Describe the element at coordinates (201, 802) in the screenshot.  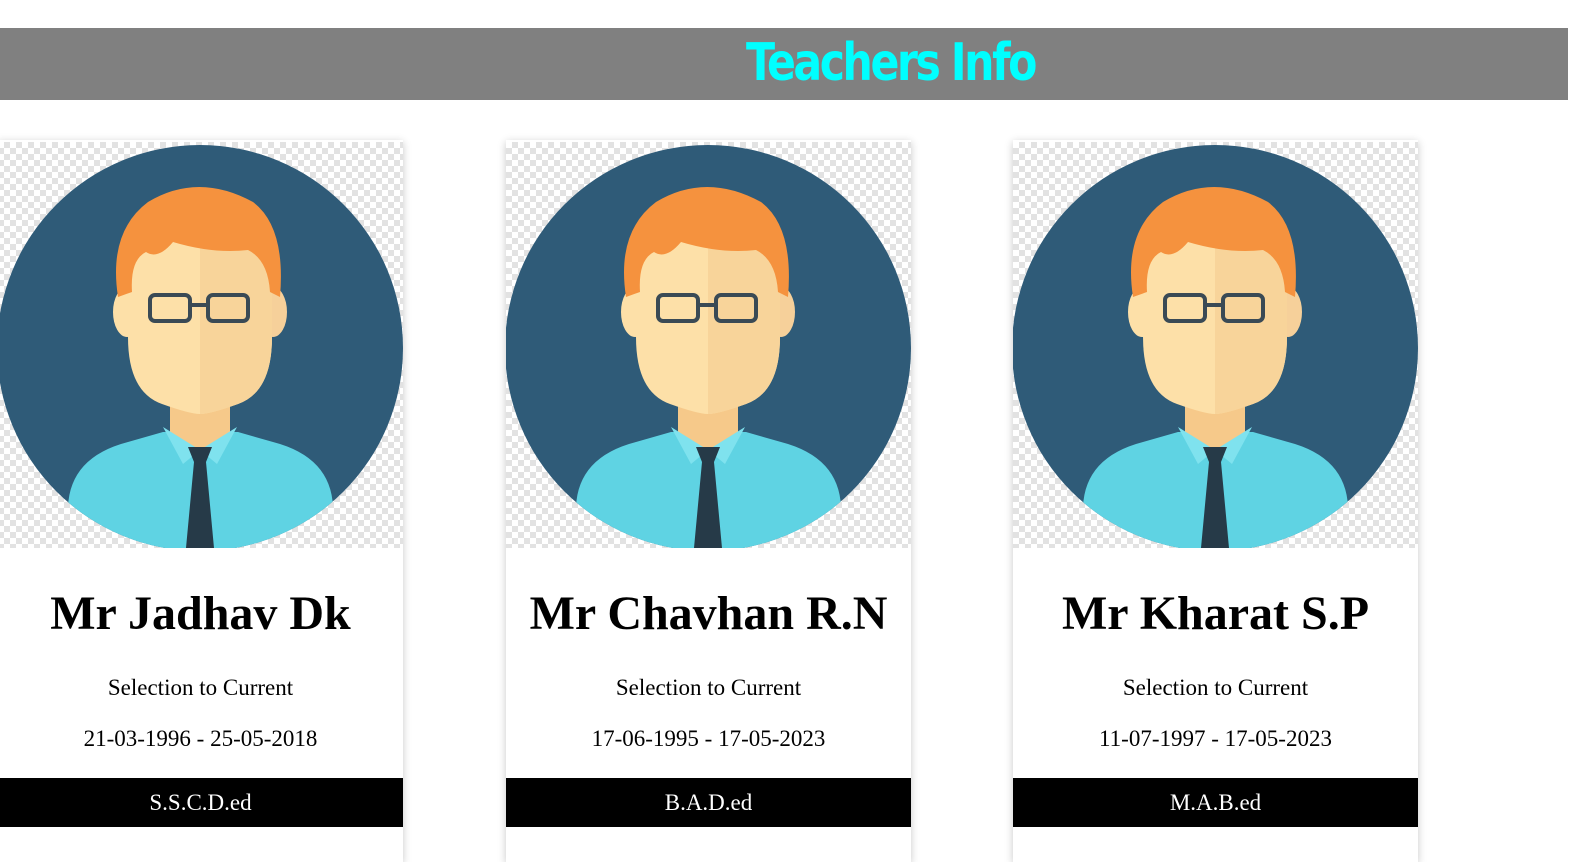
I see `qualification-badge: S.S.C.D.ed` at that location.